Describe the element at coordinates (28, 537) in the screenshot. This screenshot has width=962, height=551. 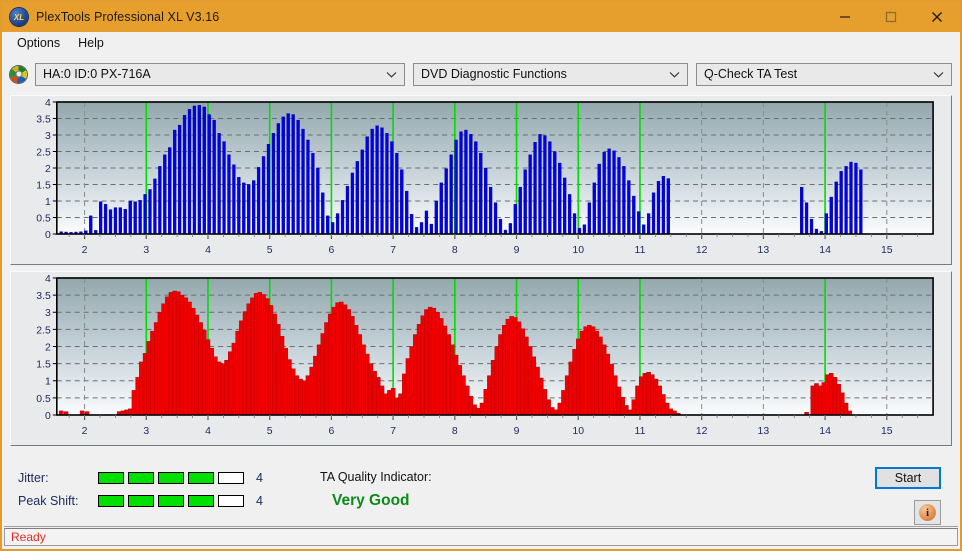
I see `status-text: Ready` at that location.